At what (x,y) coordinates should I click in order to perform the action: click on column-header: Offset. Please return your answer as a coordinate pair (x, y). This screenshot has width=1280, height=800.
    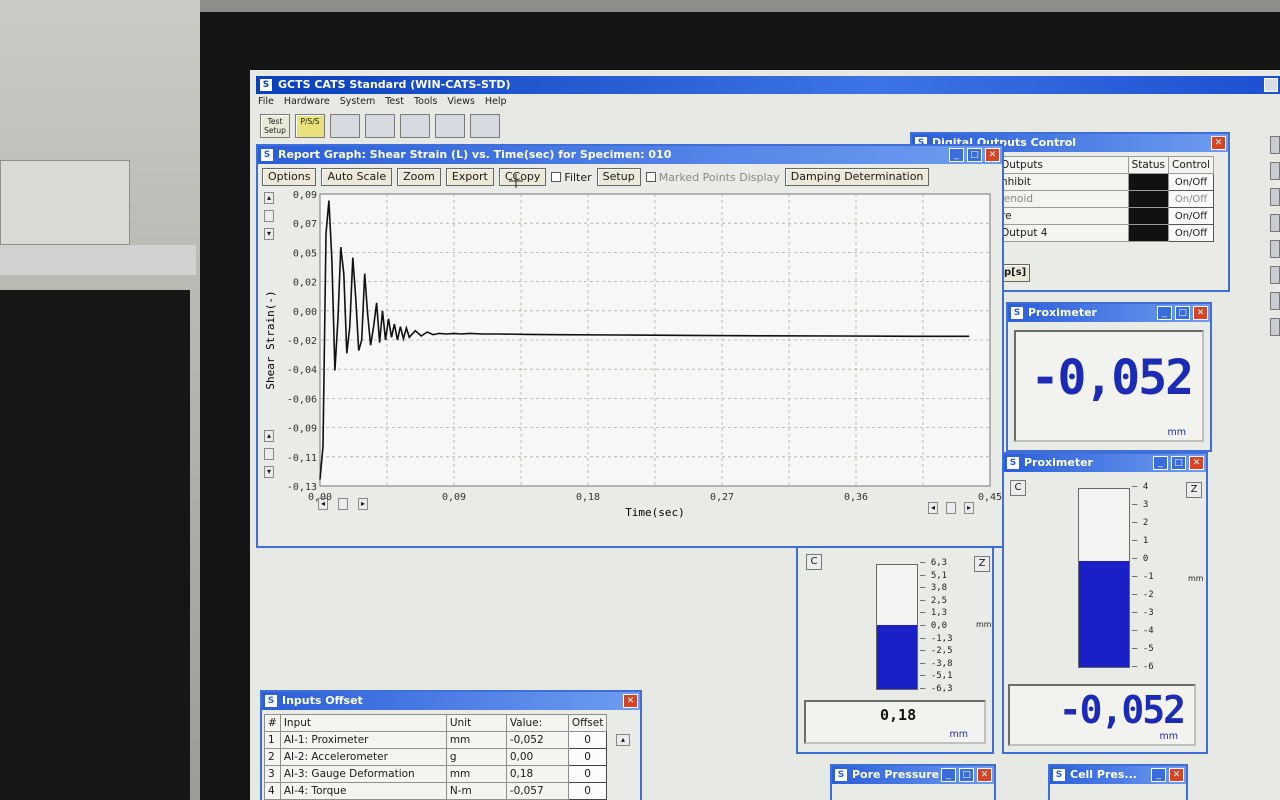
    Looking at the image, I should click on (587, 723).